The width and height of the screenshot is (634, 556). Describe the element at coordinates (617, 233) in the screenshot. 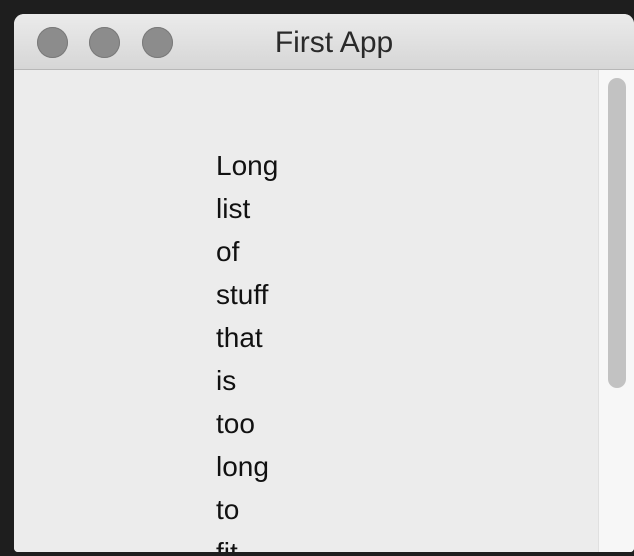

I see `scrollbar-thumb` at that location.